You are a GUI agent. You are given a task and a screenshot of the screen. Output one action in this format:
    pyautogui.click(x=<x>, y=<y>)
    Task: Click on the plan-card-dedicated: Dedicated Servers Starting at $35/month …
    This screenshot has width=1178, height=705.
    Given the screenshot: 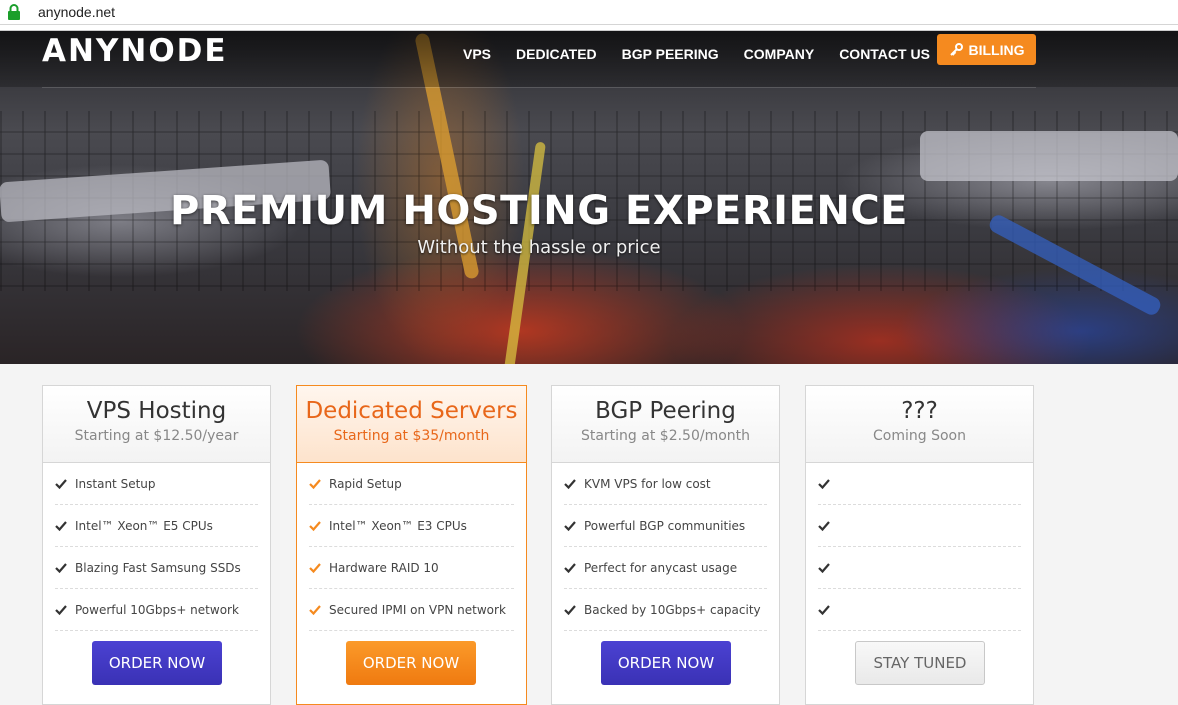 What is the action you would take?
    pyautogui.click(x=411, y=545)
    